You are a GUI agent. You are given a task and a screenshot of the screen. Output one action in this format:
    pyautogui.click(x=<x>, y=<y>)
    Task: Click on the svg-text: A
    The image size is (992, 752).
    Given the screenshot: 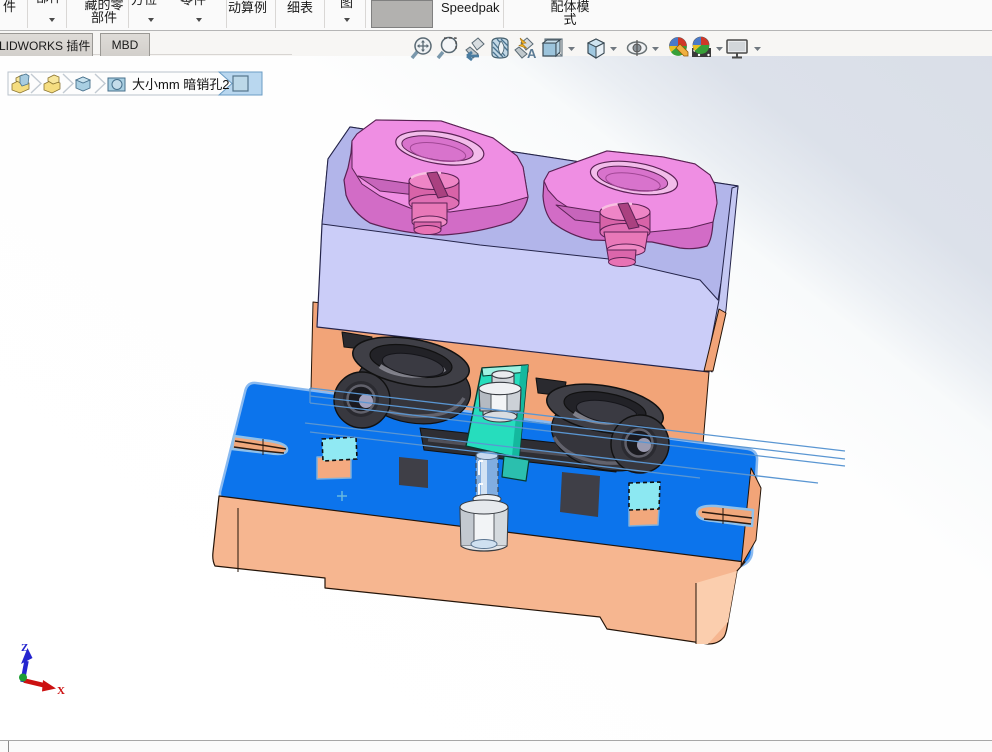 What is the action you would take?
    pyautogui.click(x=532, y=53)
    